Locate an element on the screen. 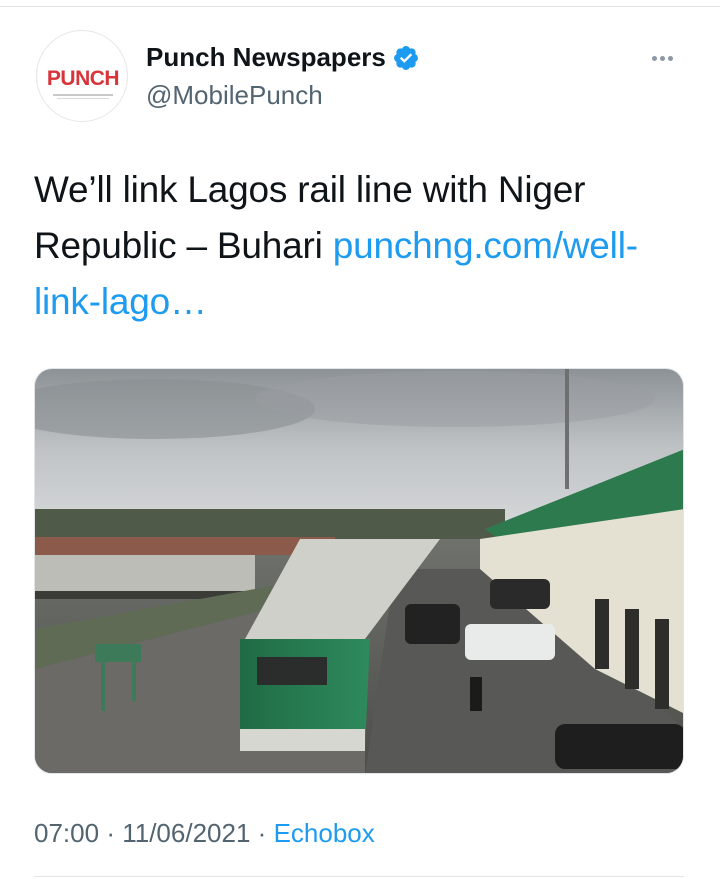 The width and height of the screenshot is (720, 879). photo-mast is located at coordinates (567, 429).